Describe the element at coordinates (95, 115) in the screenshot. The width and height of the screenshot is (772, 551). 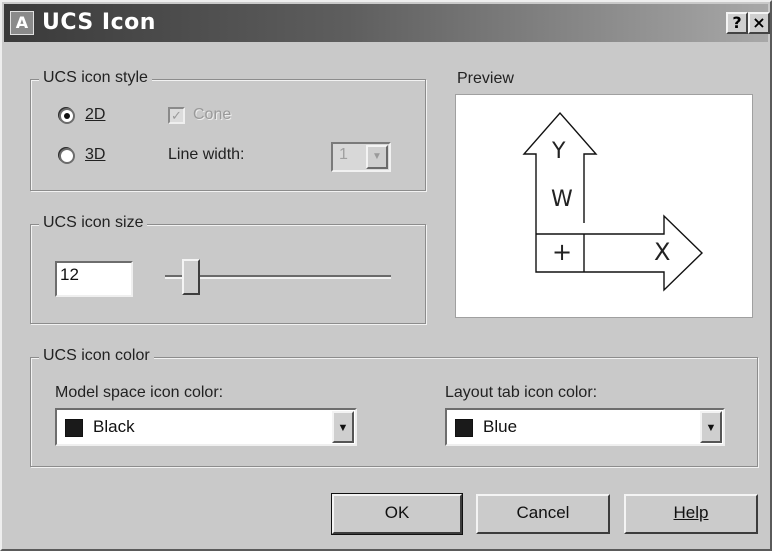
I see `radio-2d-label: 2D` at that location.